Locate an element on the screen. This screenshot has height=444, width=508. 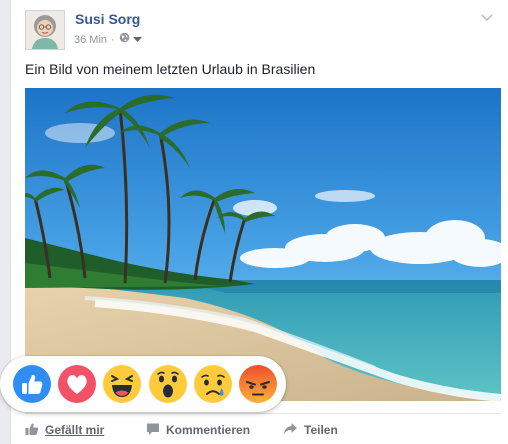
post-time: 36 Min is located at coordinates (90, 40).